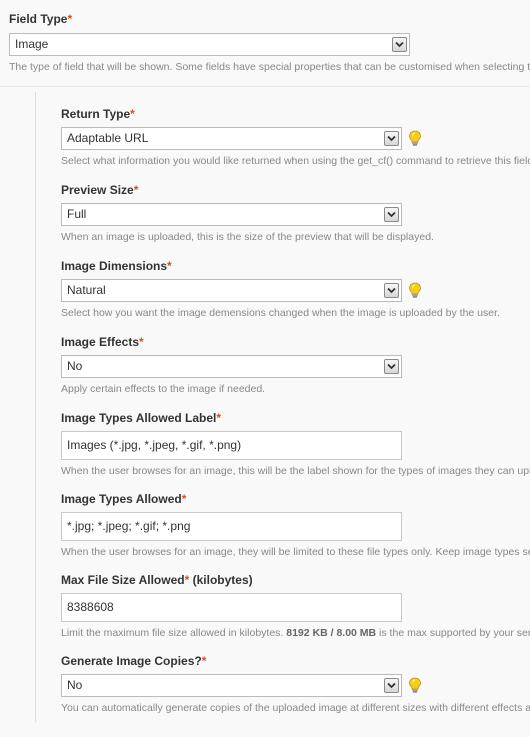  What do you see at coordinates (100, 342) in the screenshot?
I see `image-effects-label-text: Image Effects` at bounding box center [100, 342].